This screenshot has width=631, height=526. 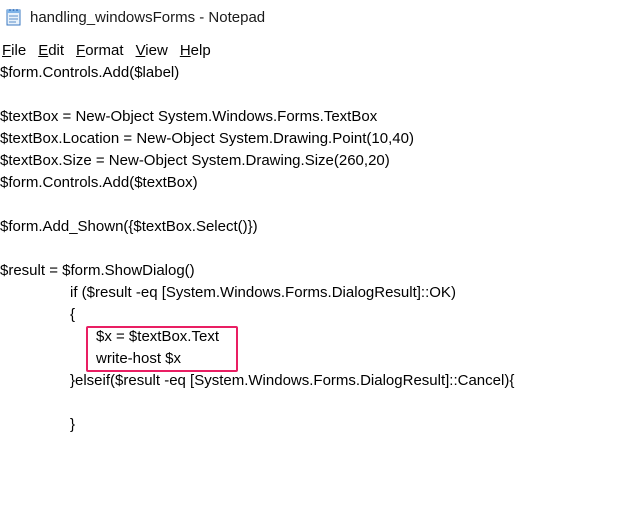 What do you see at coordinates (154, 50) in the screenshot?
I see `menu-view: View` at bounding box center [154, 50].